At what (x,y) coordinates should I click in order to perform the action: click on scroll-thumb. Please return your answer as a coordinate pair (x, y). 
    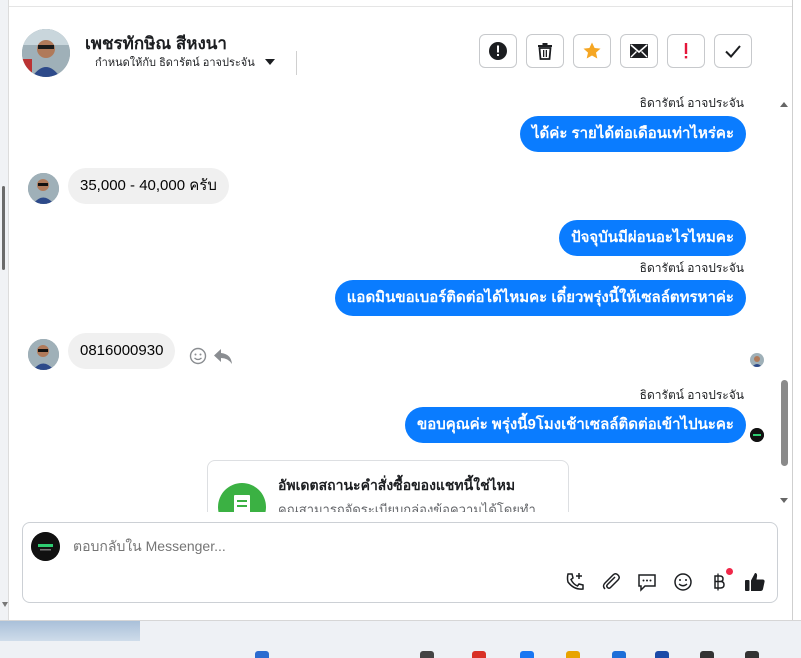
    Looking at the image, I should click on (784, 423).